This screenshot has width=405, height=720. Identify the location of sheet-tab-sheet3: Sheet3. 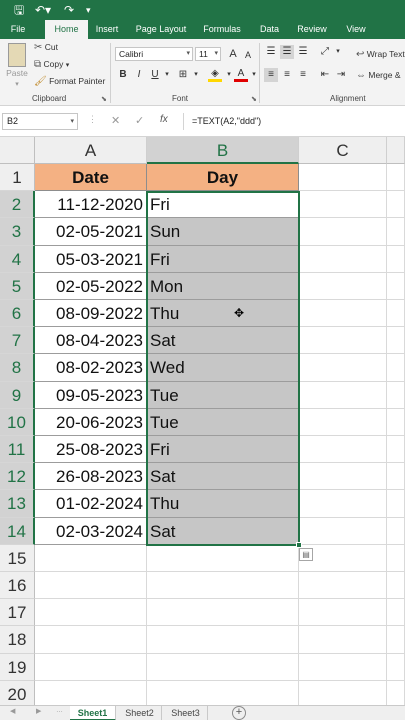
(186, 713).